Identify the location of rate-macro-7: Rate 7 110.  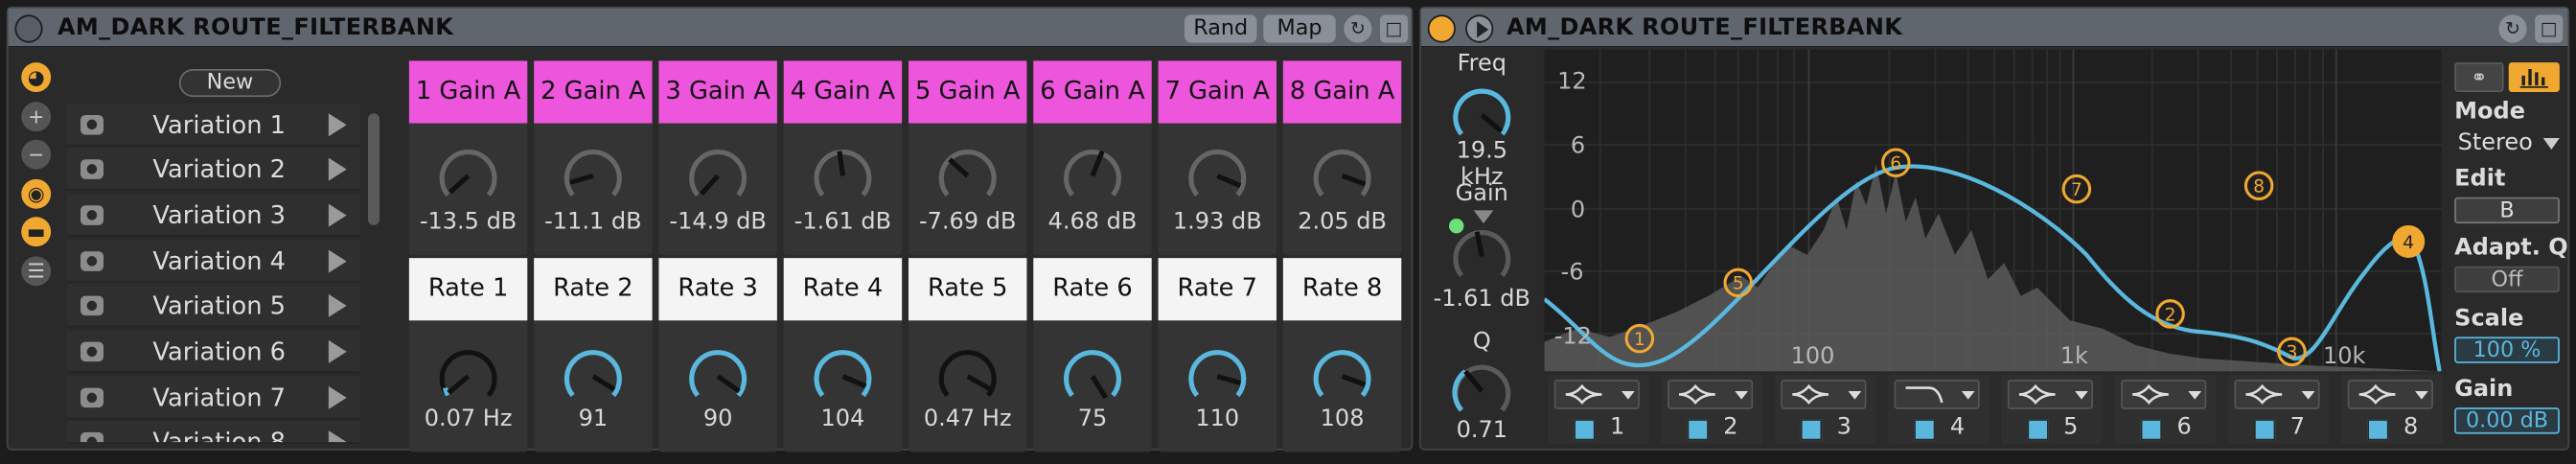
(1217, 355).